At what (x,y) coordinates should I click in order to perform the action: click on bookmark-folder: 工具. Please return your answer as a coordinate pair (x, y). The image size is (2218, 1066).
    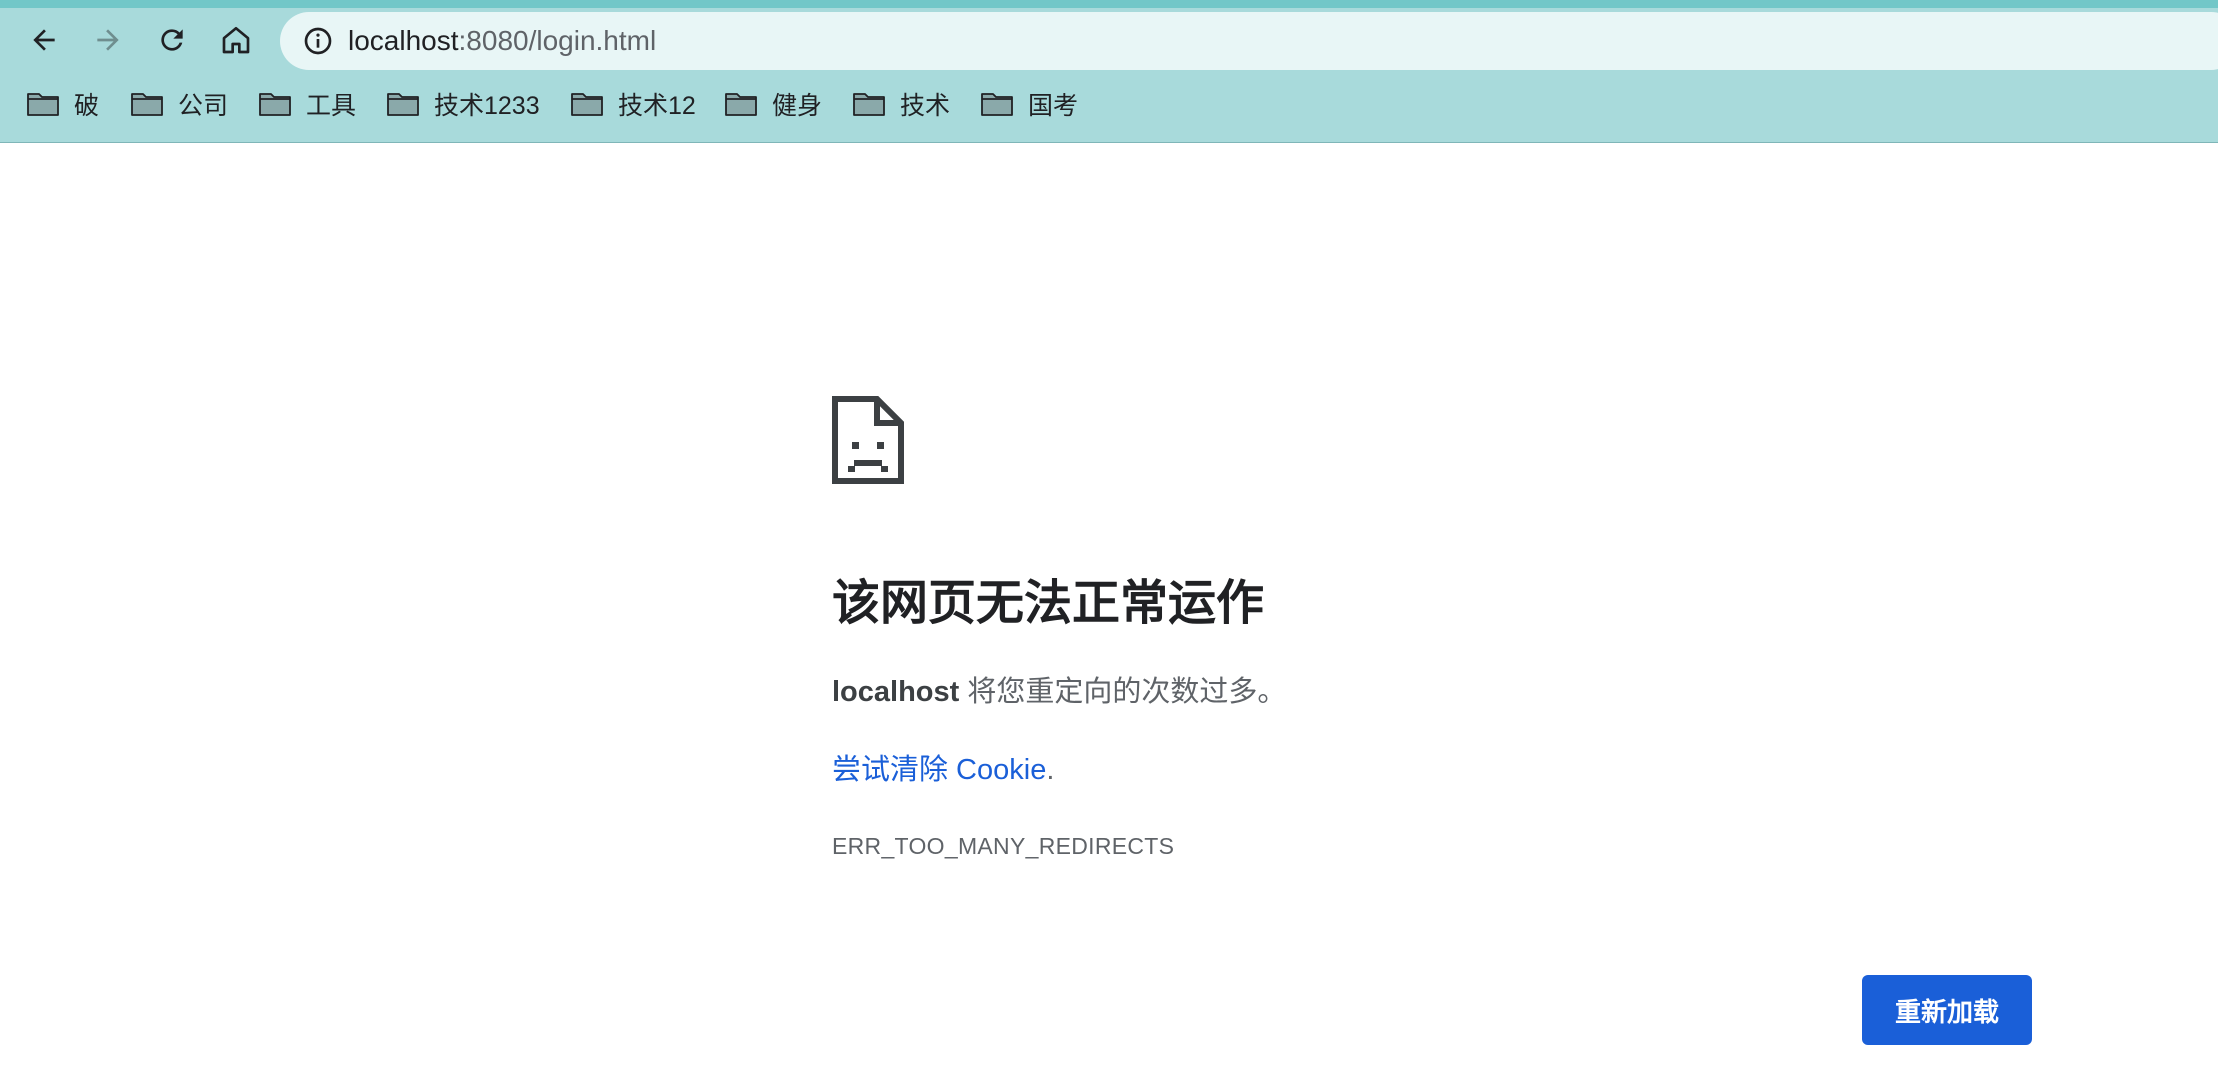
    Looking at the image, I should click on (307, 104).